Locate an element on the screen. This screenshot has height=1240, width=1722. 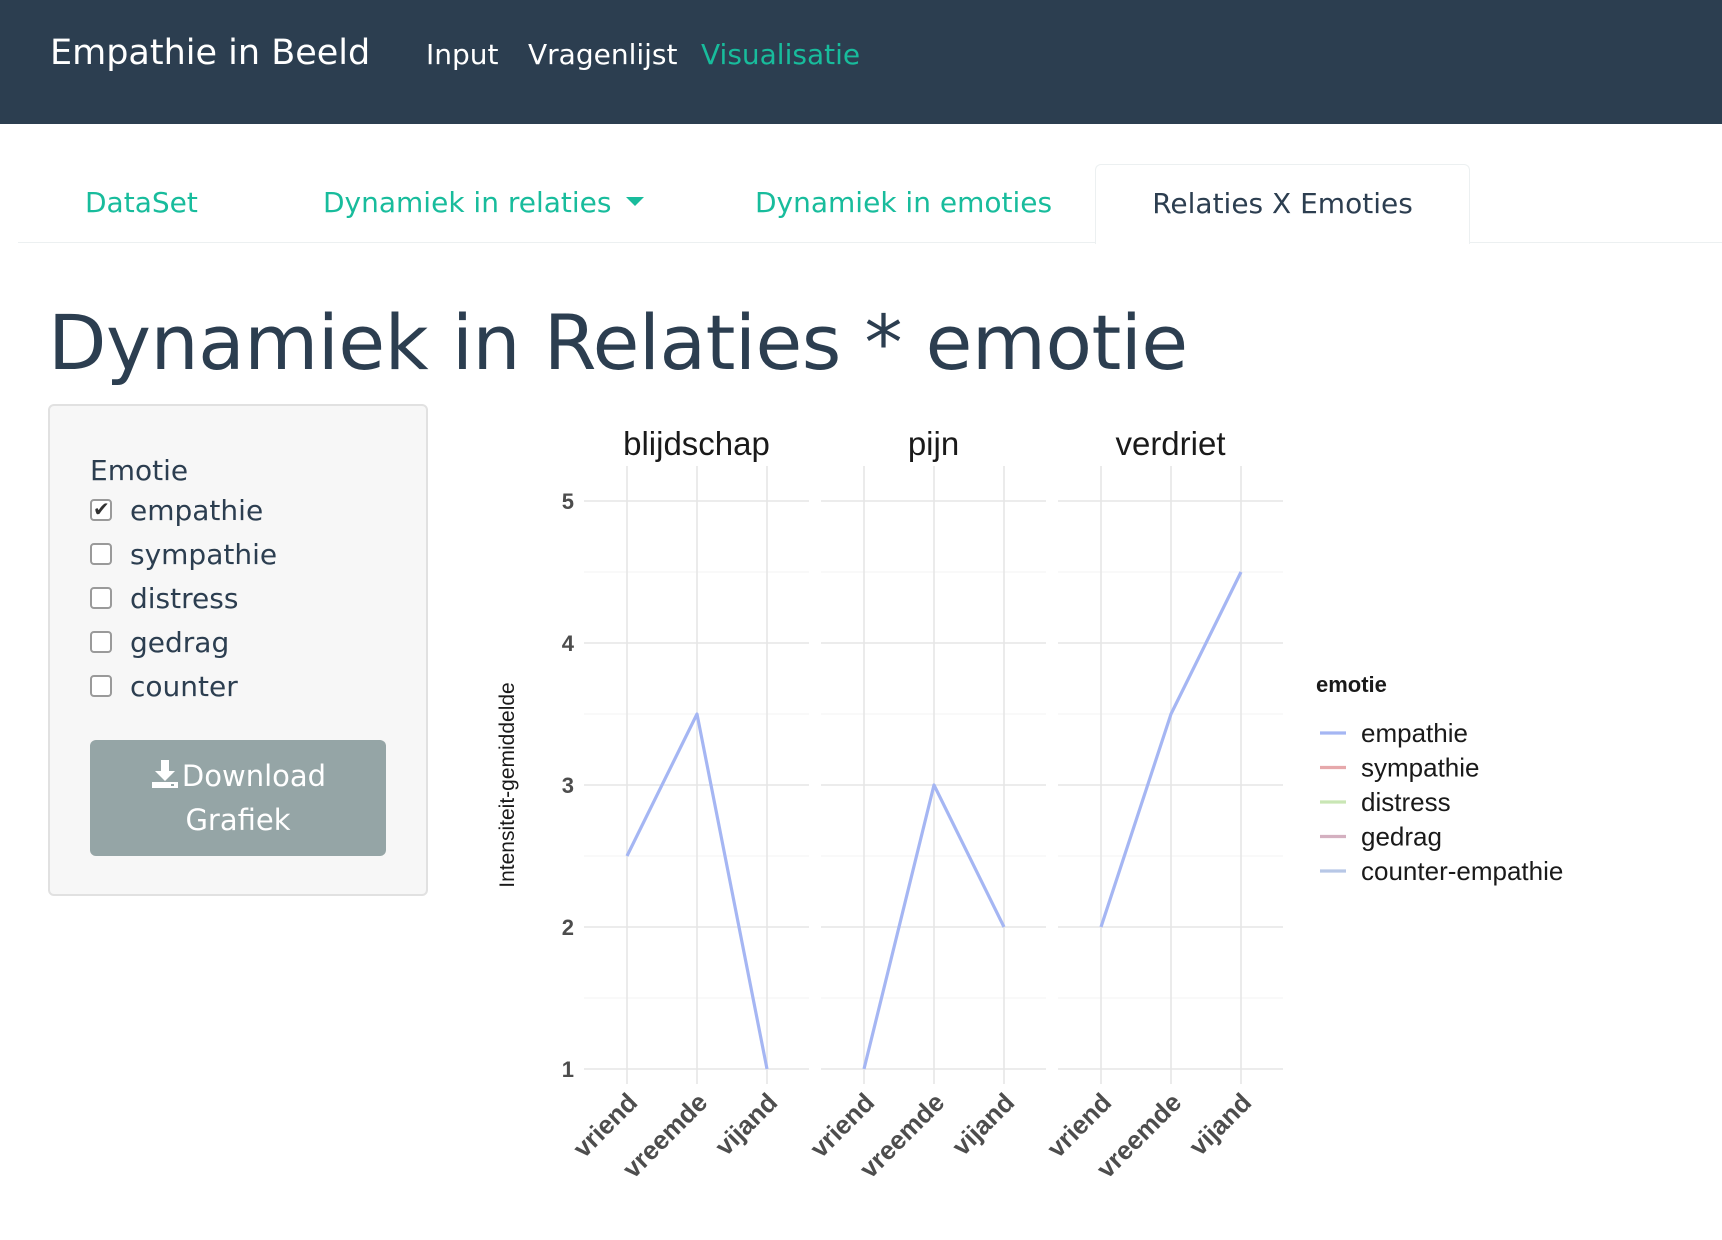
download-label-line2: Grafiek is located at coordinates (238, 820).